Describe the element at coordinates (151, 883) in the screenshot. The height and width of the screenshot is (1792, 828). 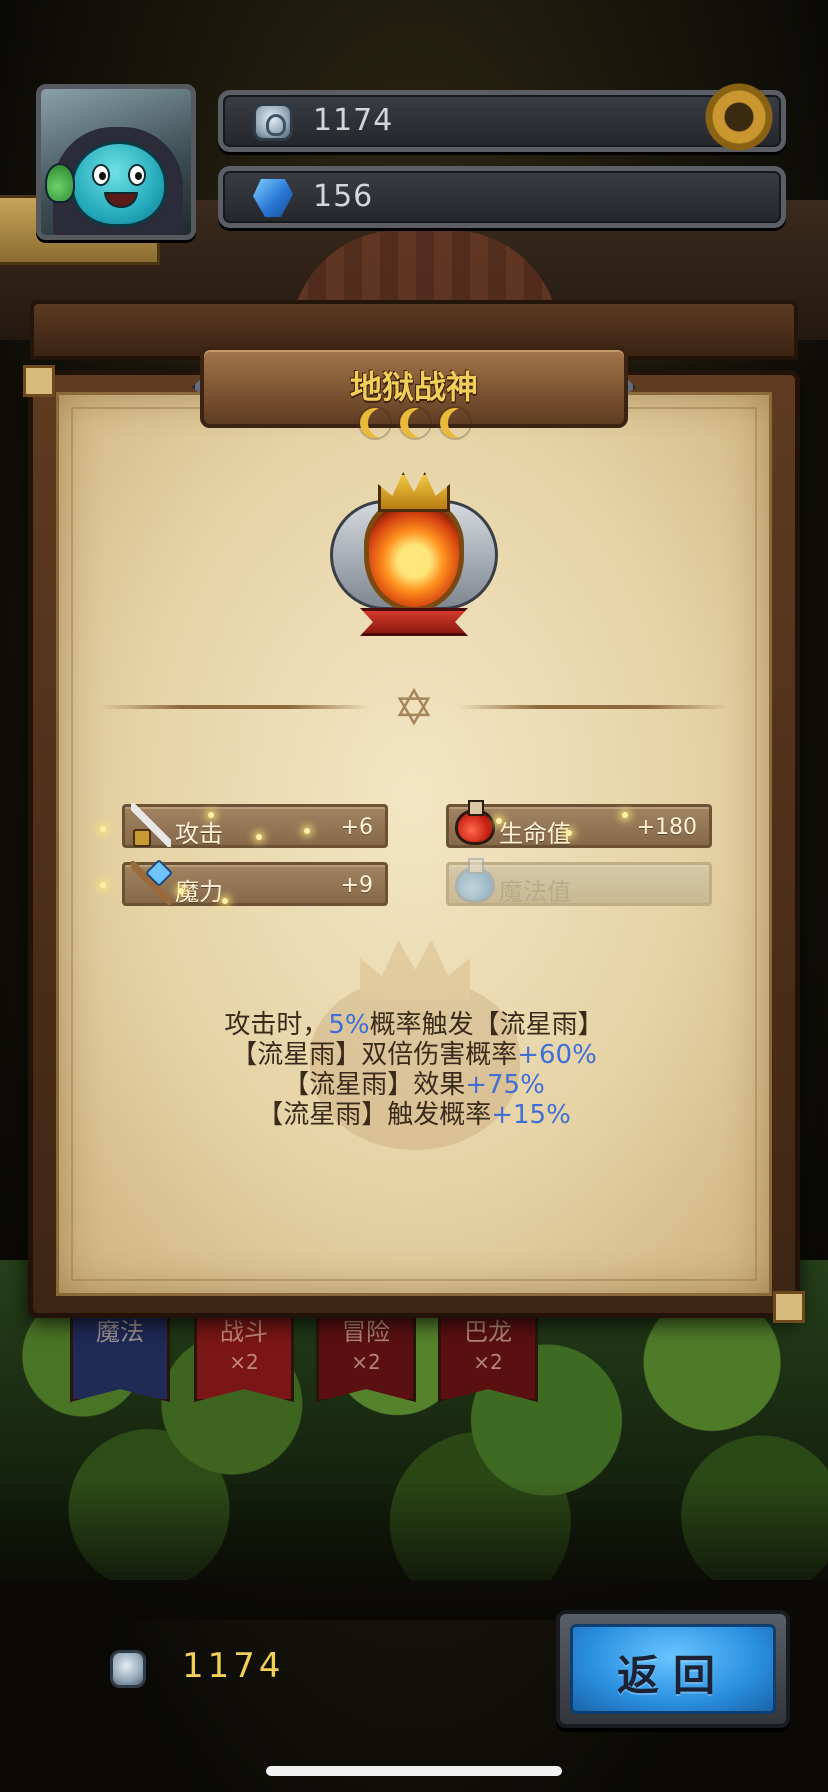
I see `magic-wand-icon` at that location.